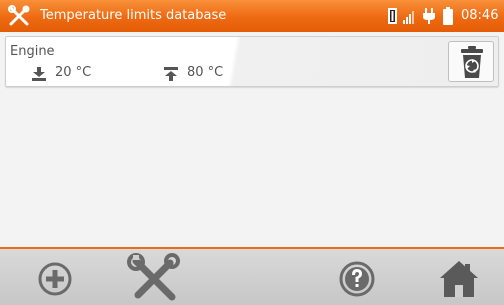 Image resolution: width=504 pixels, height=305 pixels. I want to click on battery-icon, so click(448, 16).